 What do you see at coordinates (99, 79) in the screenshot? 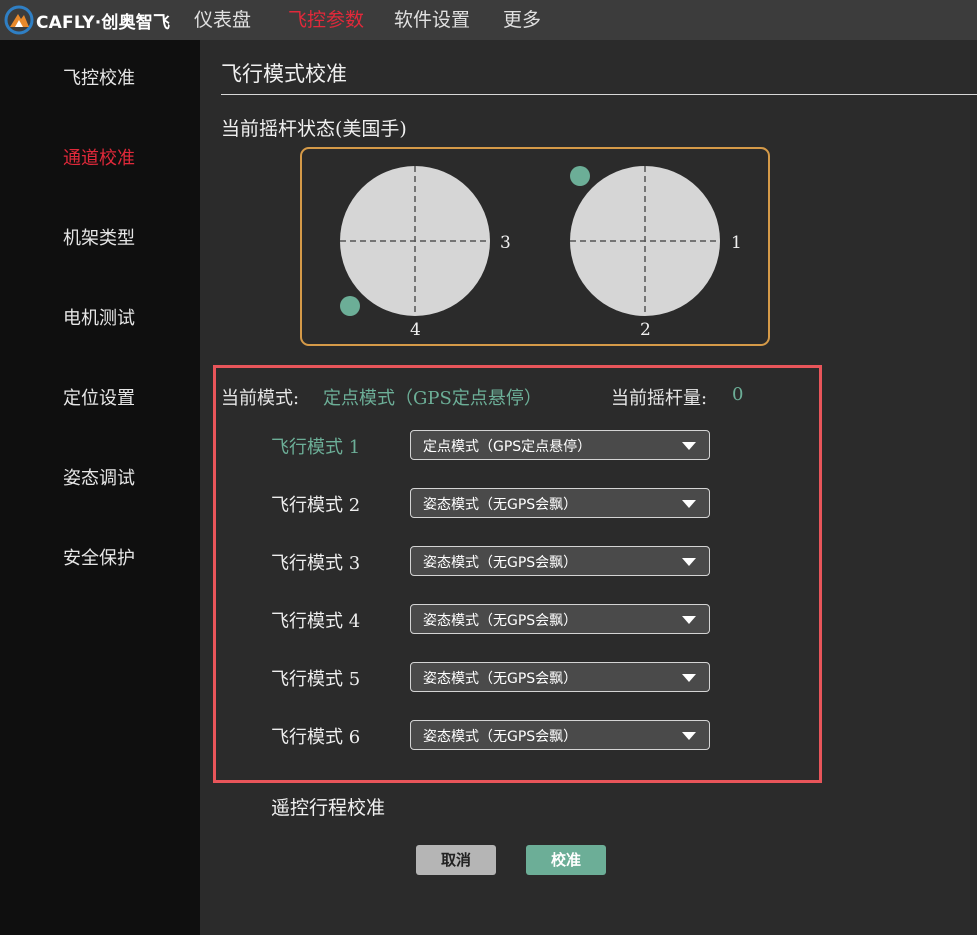
I see `sidebar-item-fc-calibration: 飞控校准` at bounding box center [99, 79].